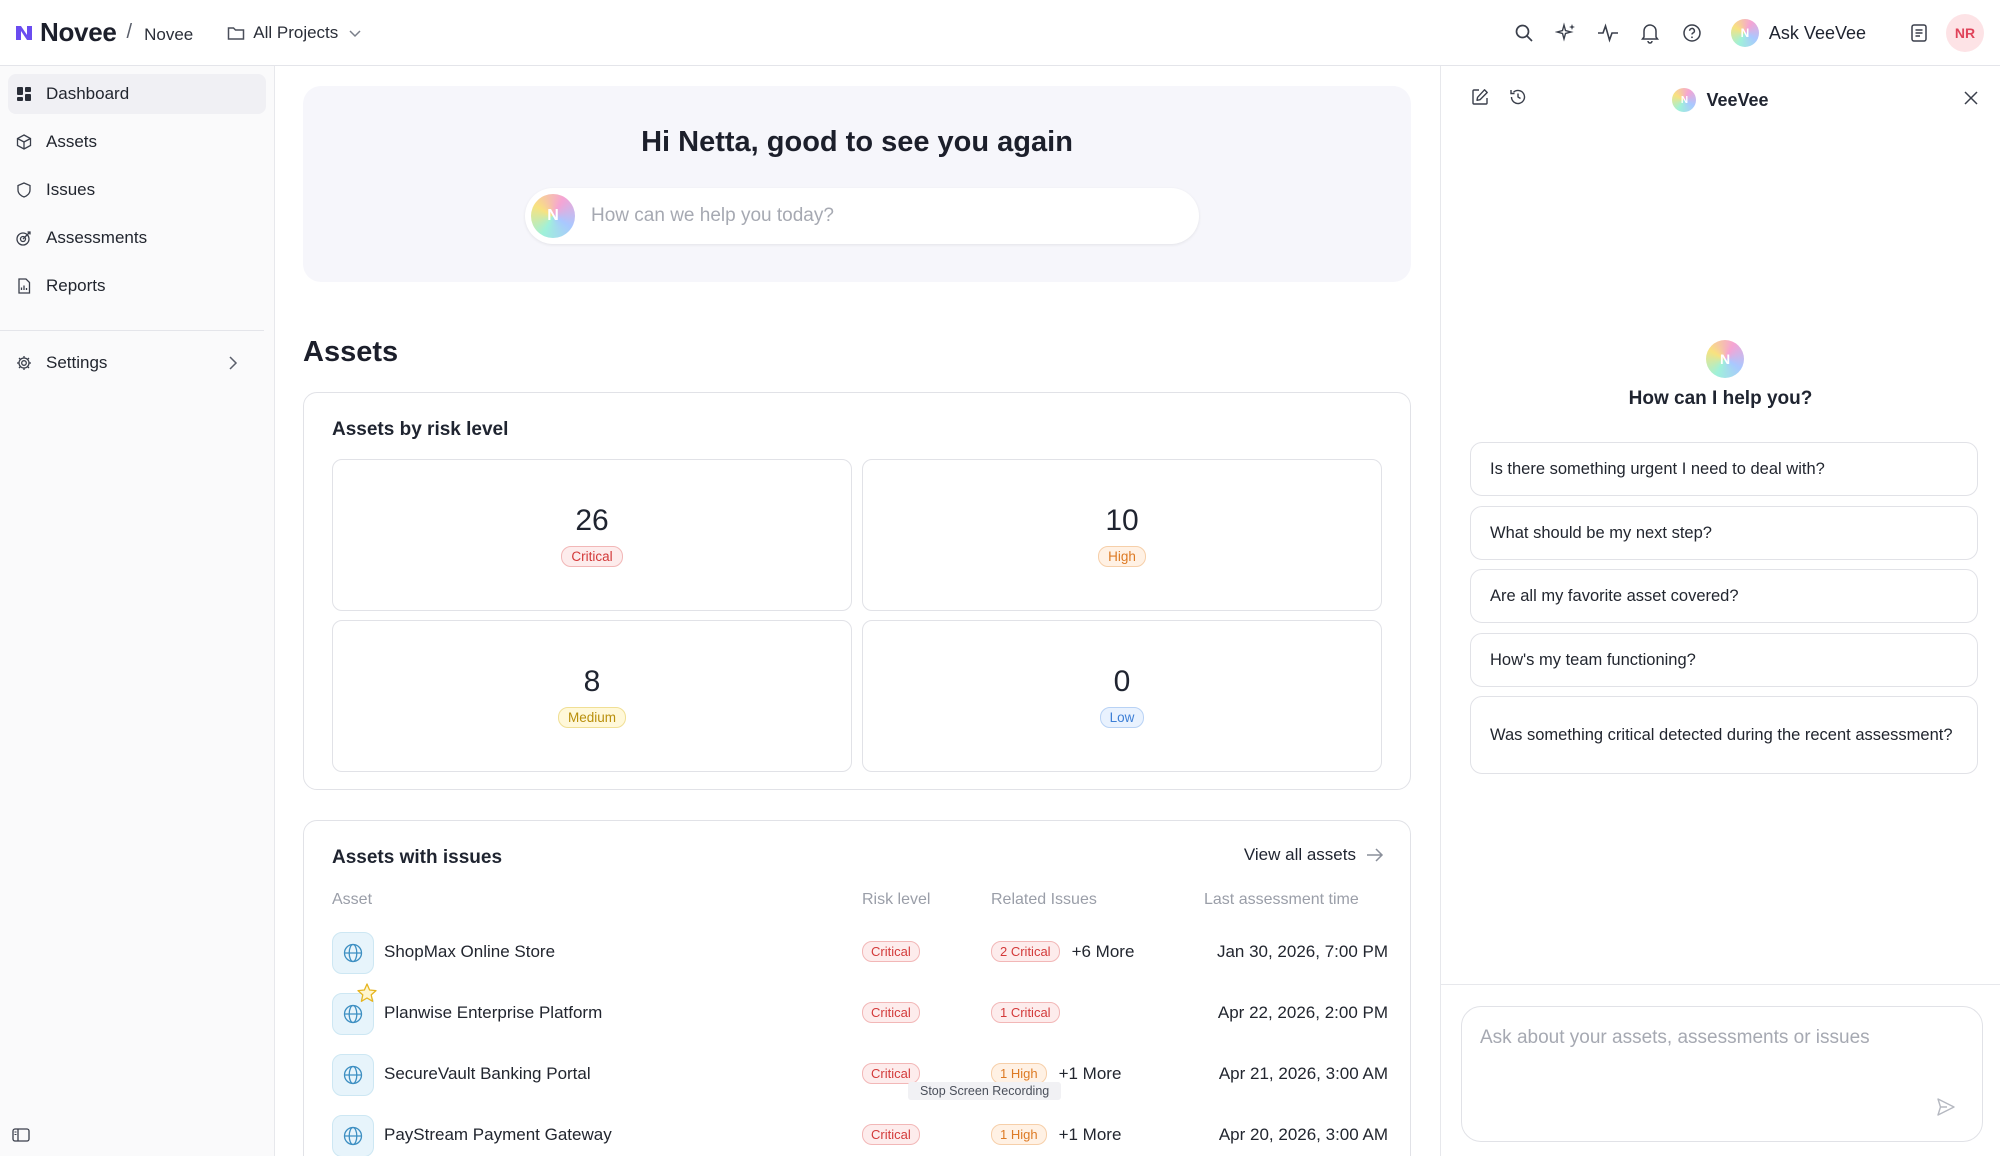 This screenshot has height=1156, width=2000. What do you see at coordinates (24, 286) in the screenshot?
I see `report-icon` at bounding box center [24, 286].